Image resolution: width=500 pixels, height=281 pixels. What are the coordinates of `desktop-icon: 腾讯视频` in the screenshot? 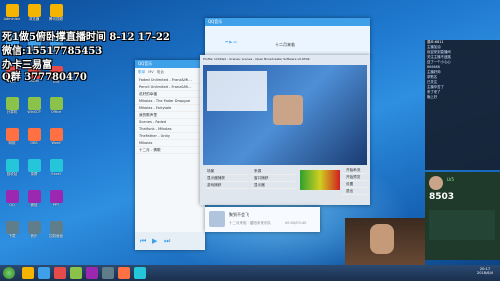 It's located at (56, 13).